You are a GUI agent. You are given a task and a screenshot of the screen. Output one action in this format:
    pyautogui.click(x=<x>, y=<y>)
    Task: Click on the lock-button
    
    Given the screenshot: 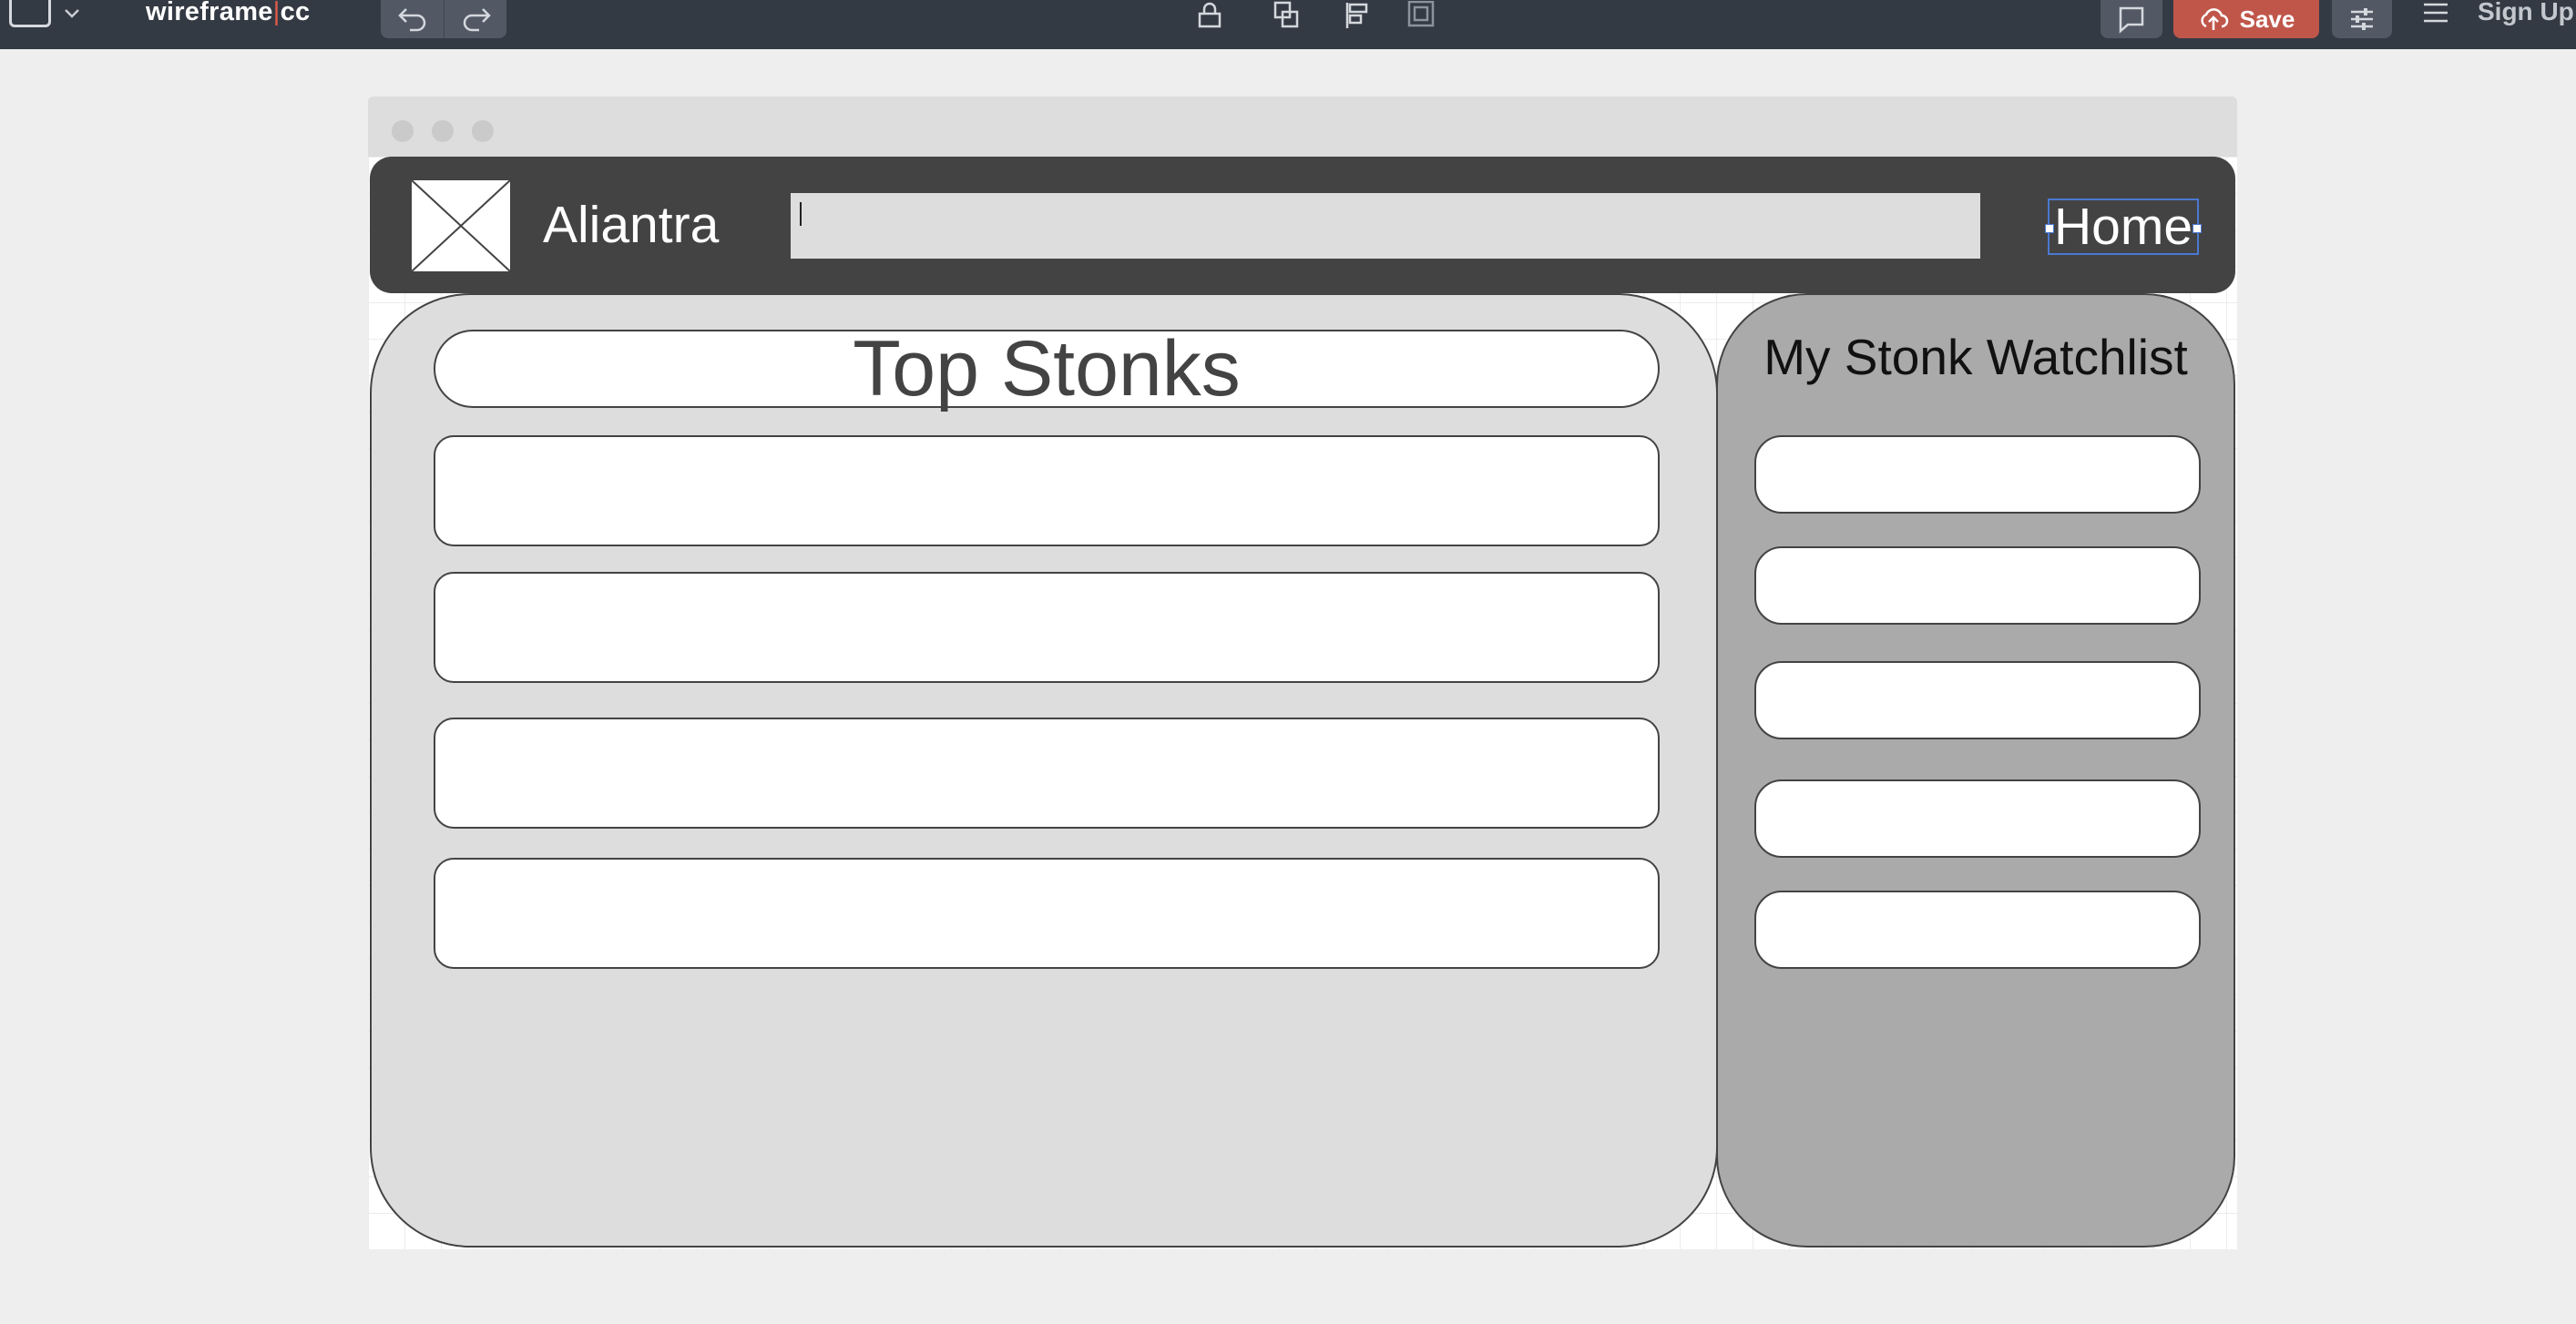 What is the action you would take?
    pyautogui.click(x=1210, y=15)
    